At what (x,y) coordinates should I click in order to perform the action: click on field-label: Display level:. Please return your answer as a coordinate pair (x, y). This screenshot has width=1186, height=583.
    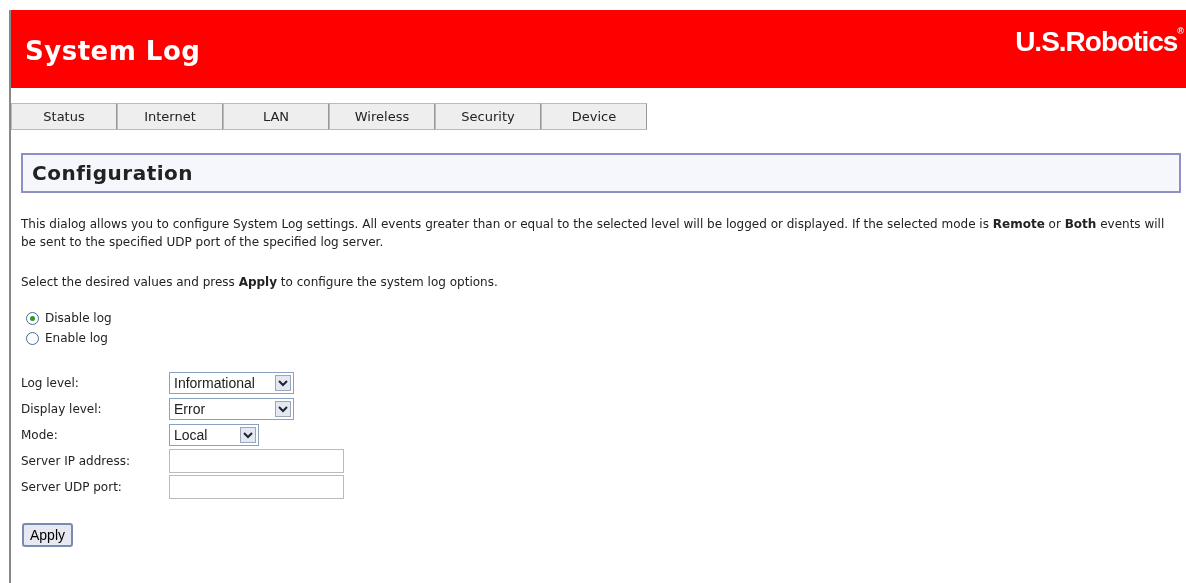
    Looking at the image, I should click on (62, 409).